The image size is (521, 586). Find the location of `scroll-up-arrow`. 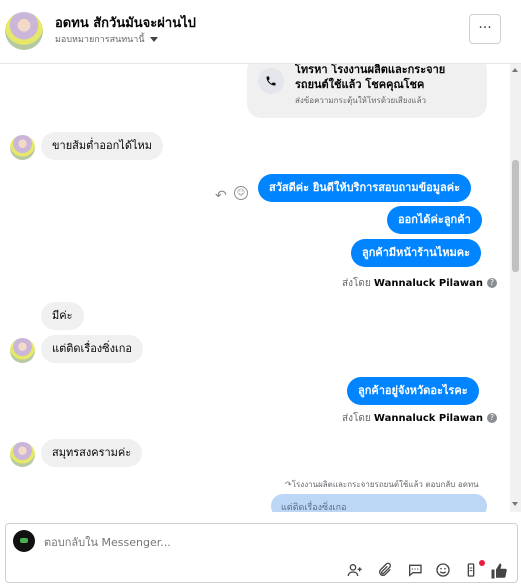

scroll-up-arrow is located at coordinates (515, 70).